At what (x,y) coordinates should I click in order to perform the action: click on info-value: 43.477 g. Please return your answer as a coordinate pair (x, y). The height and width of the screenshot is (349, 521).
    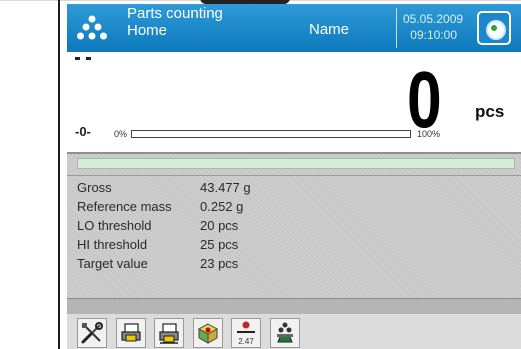
    Looking at the image, I should click on (225, 187).